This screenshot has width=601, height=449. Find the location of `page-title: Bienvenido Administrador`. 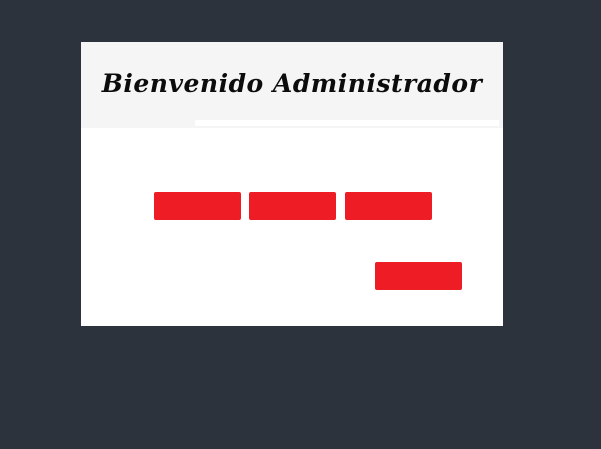

page-title: Bienvenido Administrador is located at coordinates (292, 83).